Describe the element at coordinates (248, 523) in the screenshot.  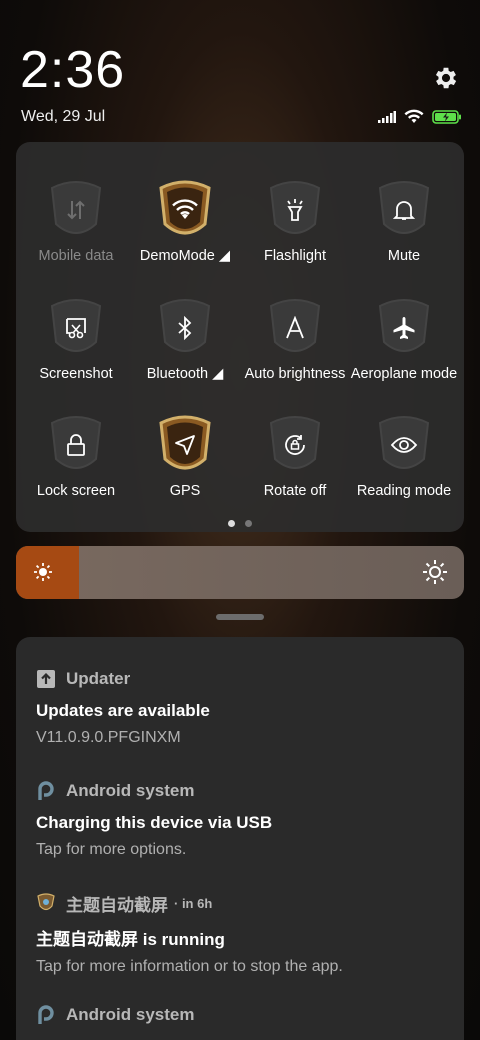
I see `page-dot` at that location.